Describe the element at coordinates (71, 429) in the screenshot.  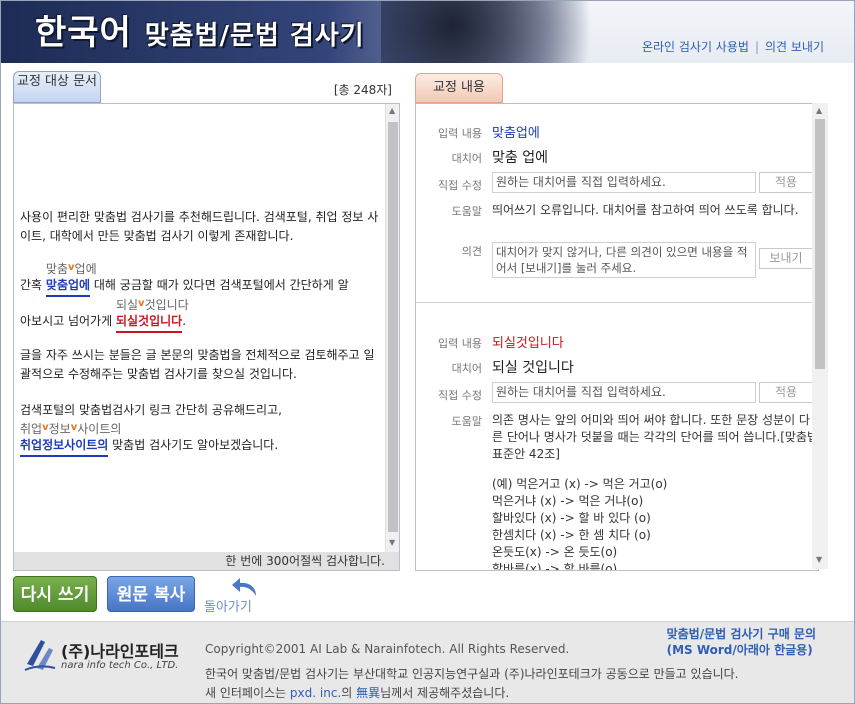
I see `suggestion-3: 취업v정보v사이트의` at that location.